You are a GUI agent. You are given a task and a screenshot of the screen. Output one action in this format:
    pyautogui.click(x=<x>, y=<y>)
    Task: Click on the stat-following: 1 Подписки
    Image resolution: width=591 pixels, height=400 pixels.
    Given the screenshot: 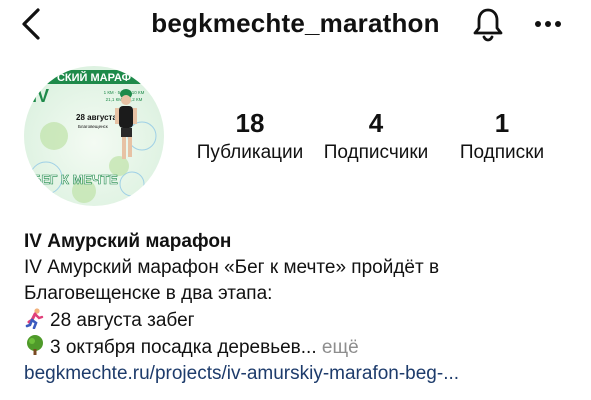 What is the action you would take?
    pyautogui.click(x=502, y=136)
    